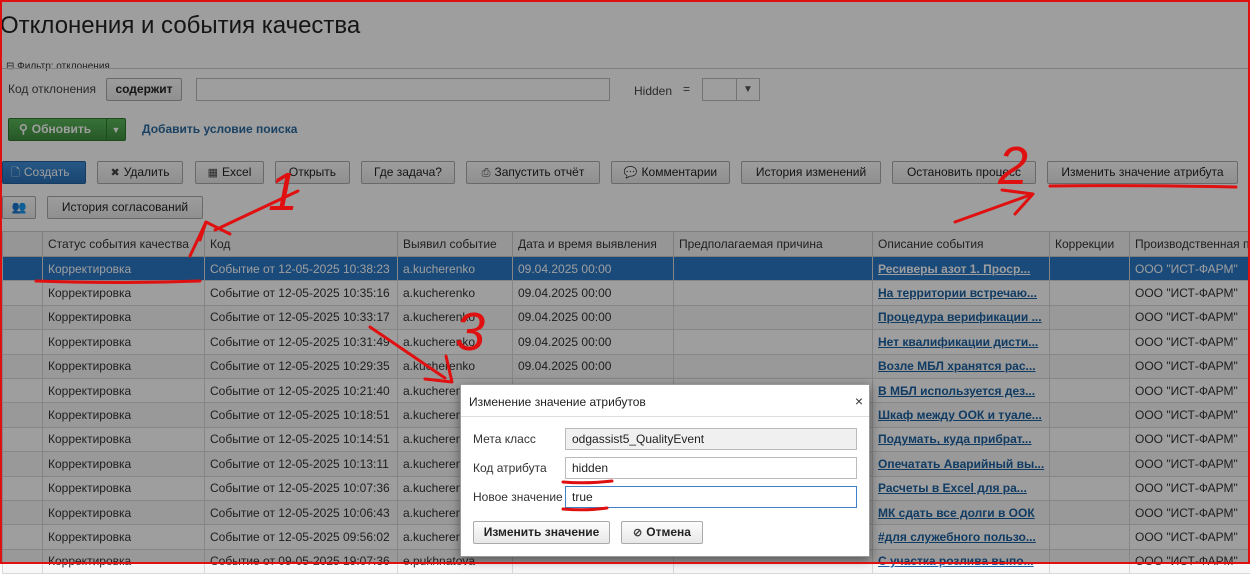 This screenshot has height=574, width=1250. What do you see at coordinates (711, 468) in the screenshot?
I see `attribute-code-field: hidden` at bounding box center [711, 468].